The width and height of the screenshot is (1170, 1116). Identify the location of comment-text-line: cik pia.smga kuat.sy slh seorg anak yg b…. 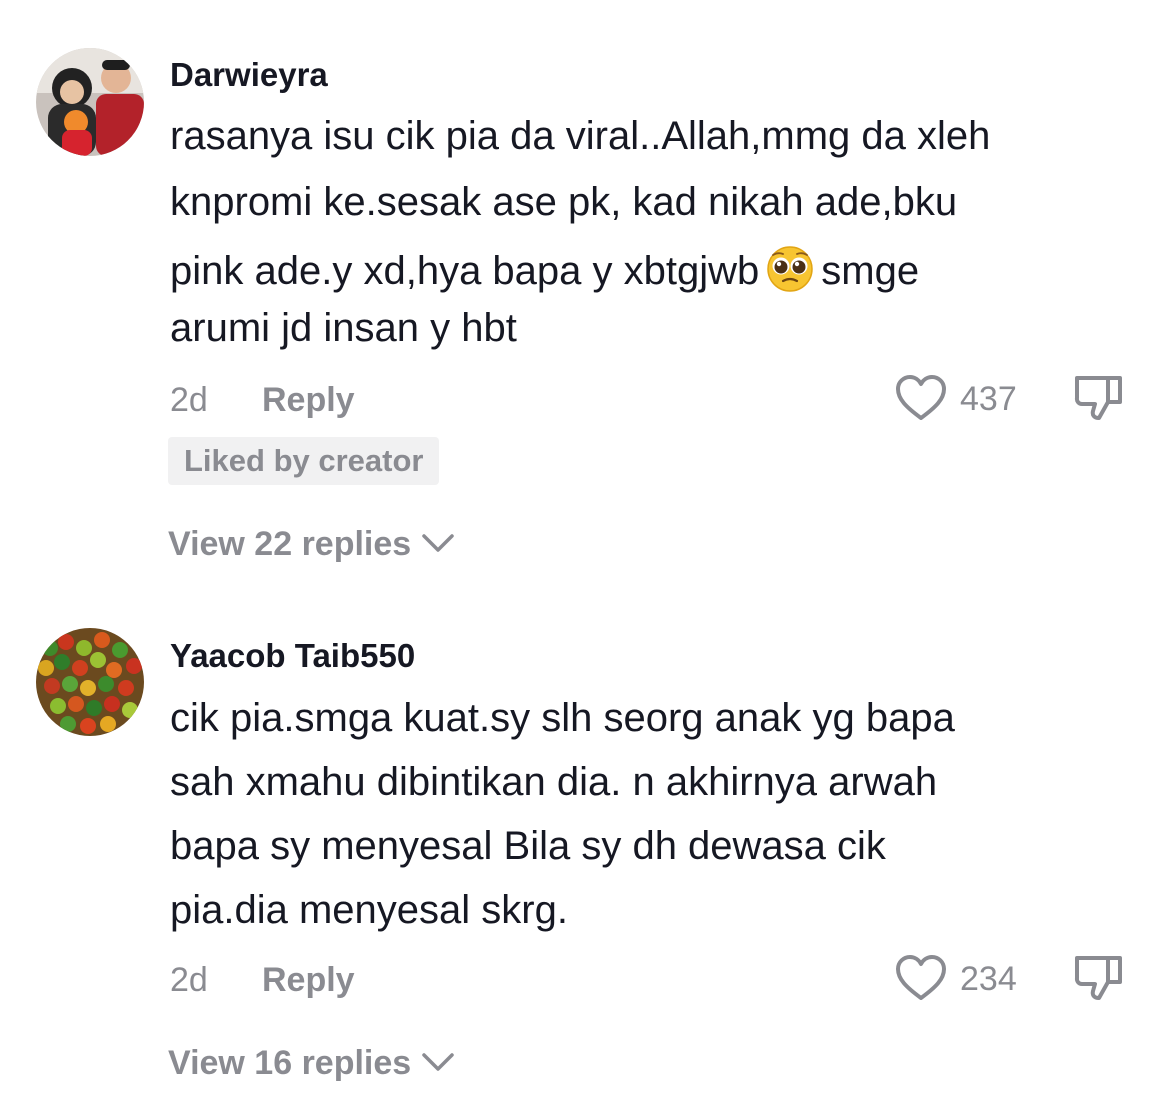
(562, 718).